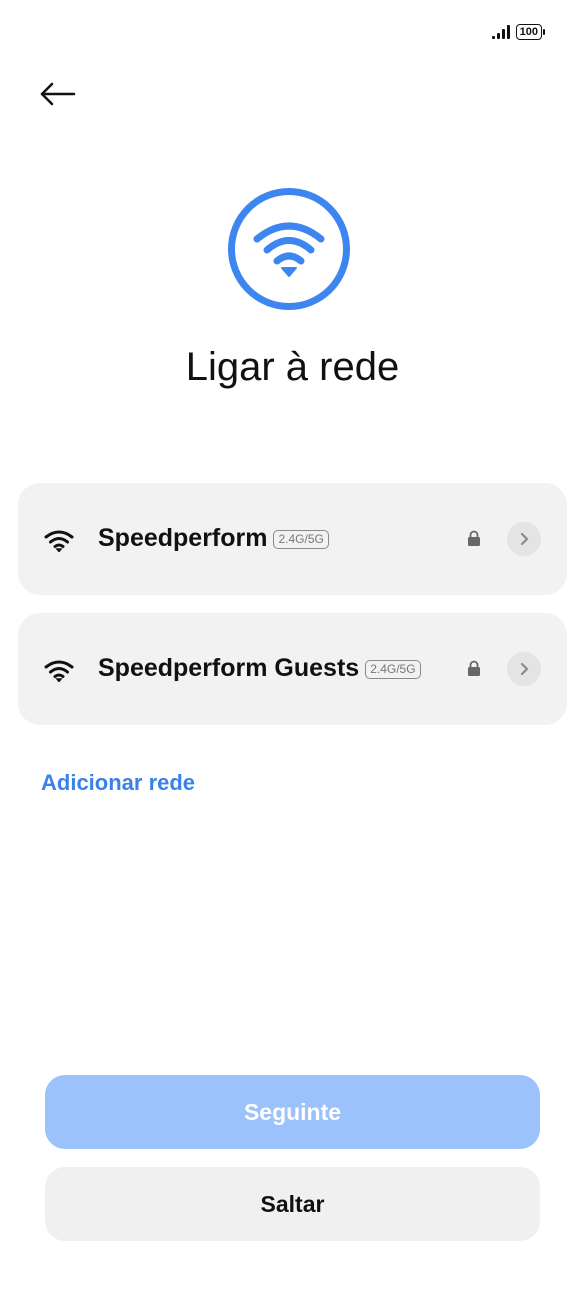 The height and width of the screenshot is (1300, 585). I want to click on network-item: Speedperform Guests 2.4G/5G, so click(292, 669).